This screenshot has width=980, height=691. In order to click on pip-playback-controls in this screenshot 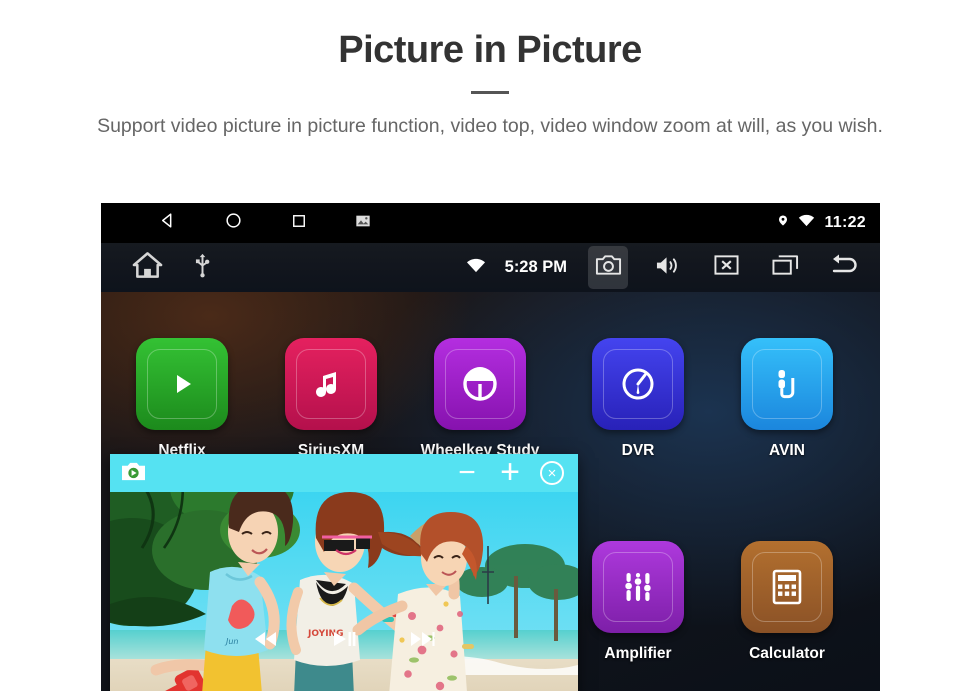, I will do `click(344, 641)`.